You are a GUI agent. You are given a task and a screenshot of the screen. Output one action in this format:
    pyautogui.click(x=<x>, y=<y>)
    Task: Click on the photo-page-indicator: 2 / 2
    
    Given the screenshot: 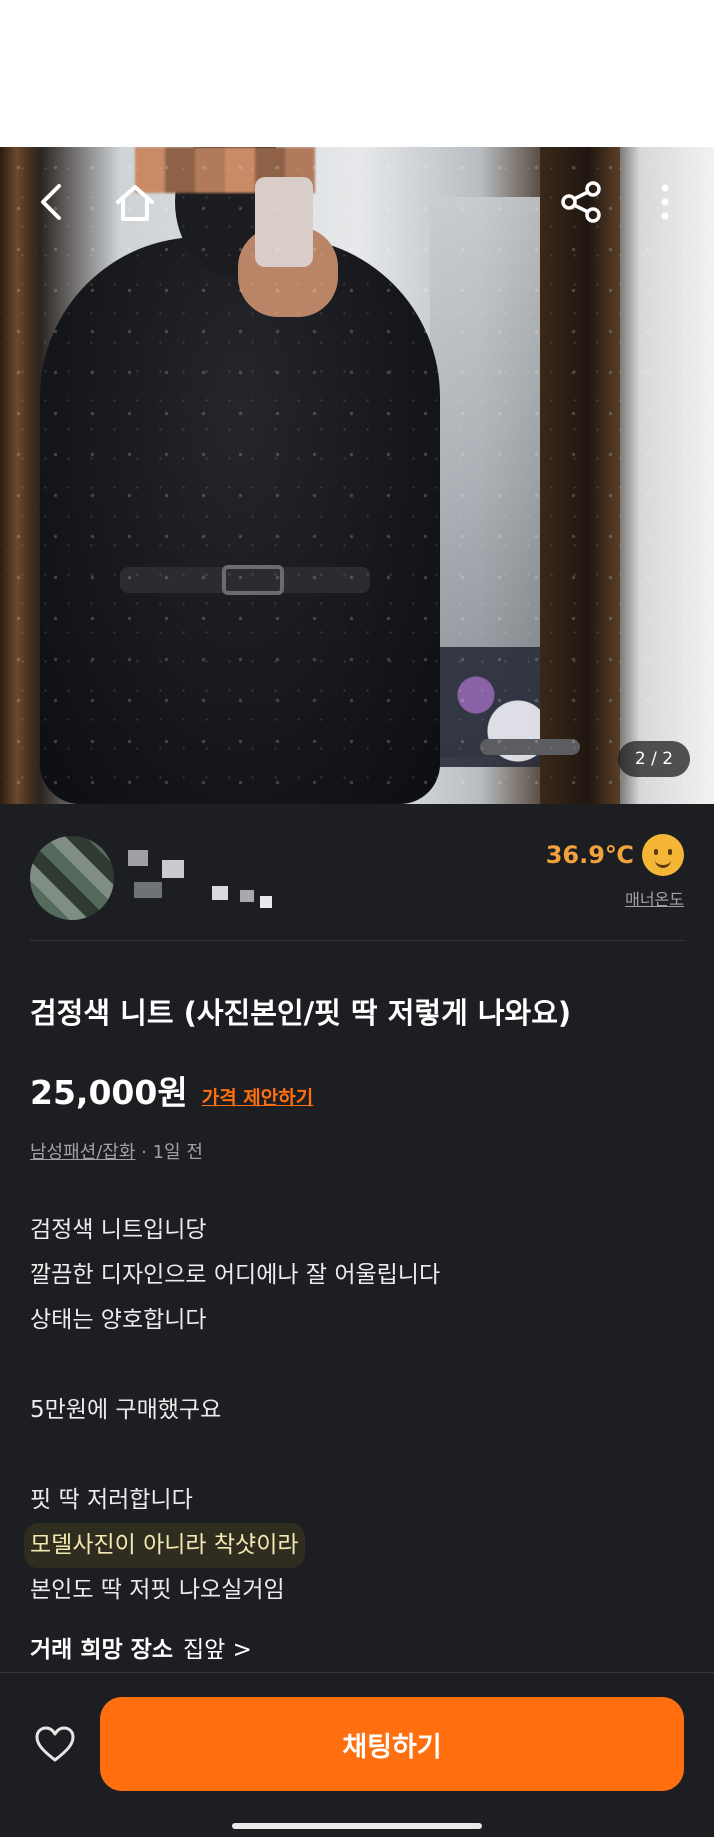 What is the action you would take?
    pyautogui.click(x=654, y=759)
    